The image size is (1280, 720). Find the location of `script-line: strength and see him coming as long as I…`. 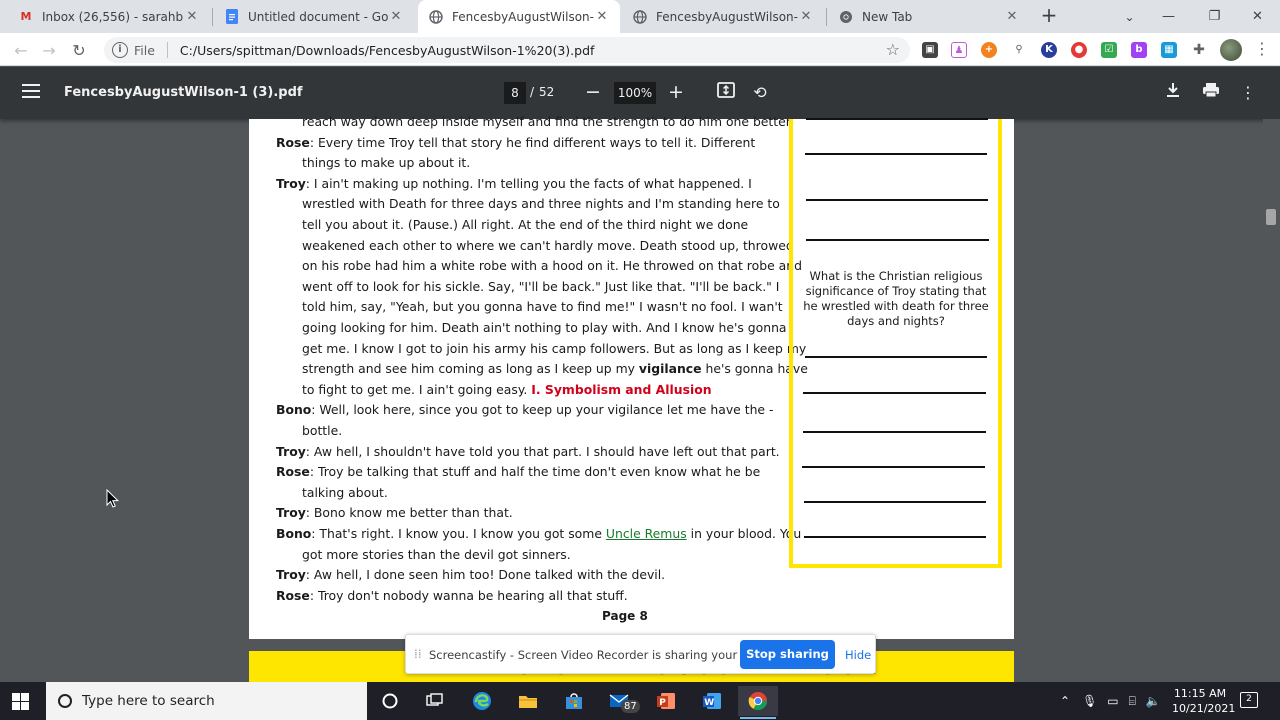

script-line: strength and see him coming as long as I… is located at coordinates (555, 369).